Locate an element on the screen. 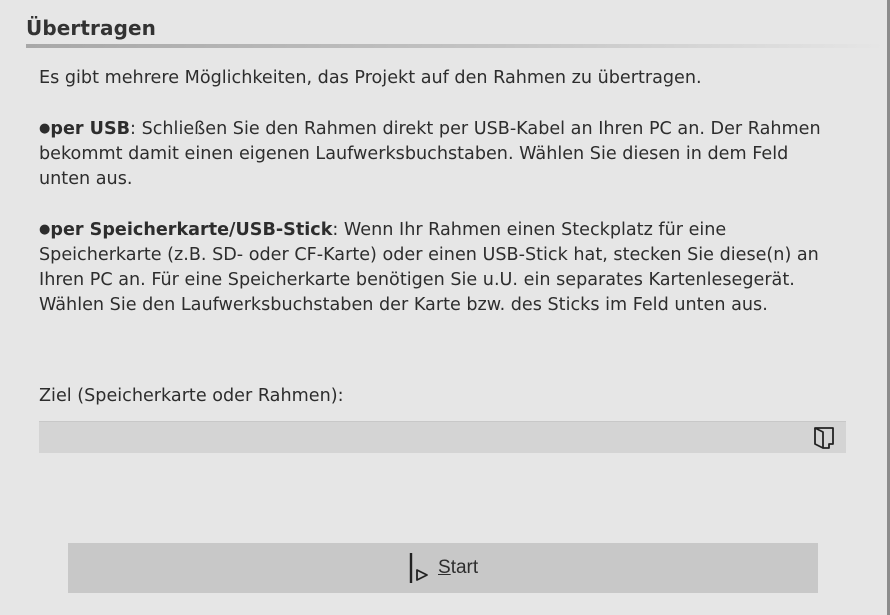  start-mnemonic: S is located at coordinates (444, 567).